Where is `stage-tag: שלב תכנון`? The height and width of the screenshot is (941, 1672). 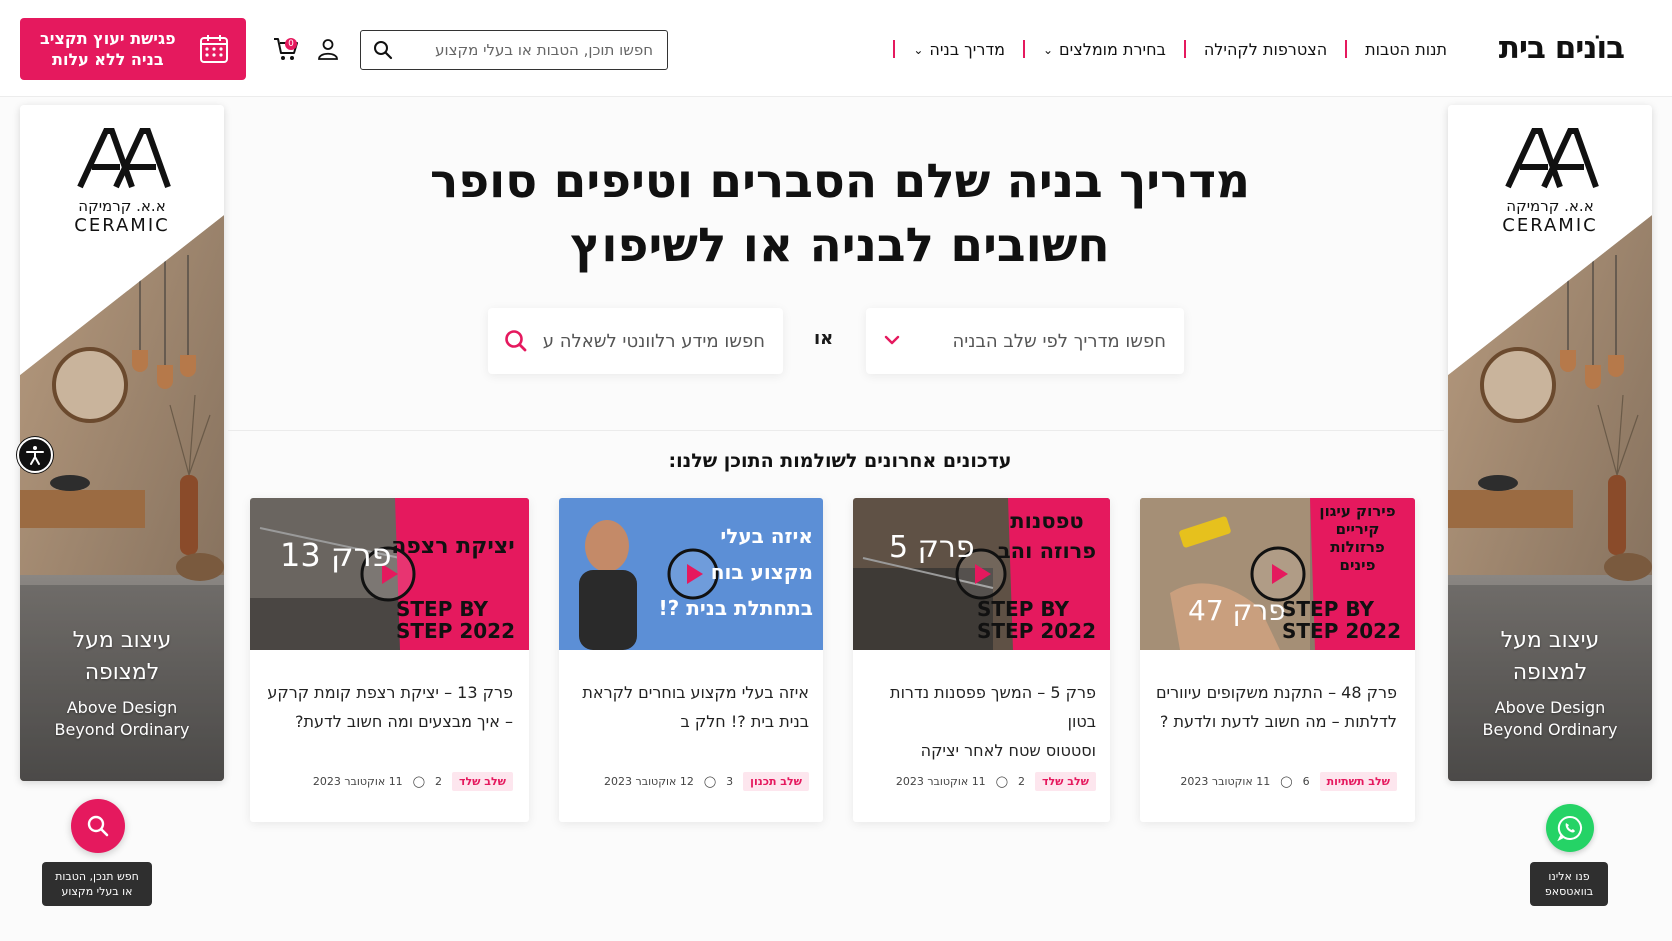 stage-tag: שלב תכנון is located at coordinates (776, 781).